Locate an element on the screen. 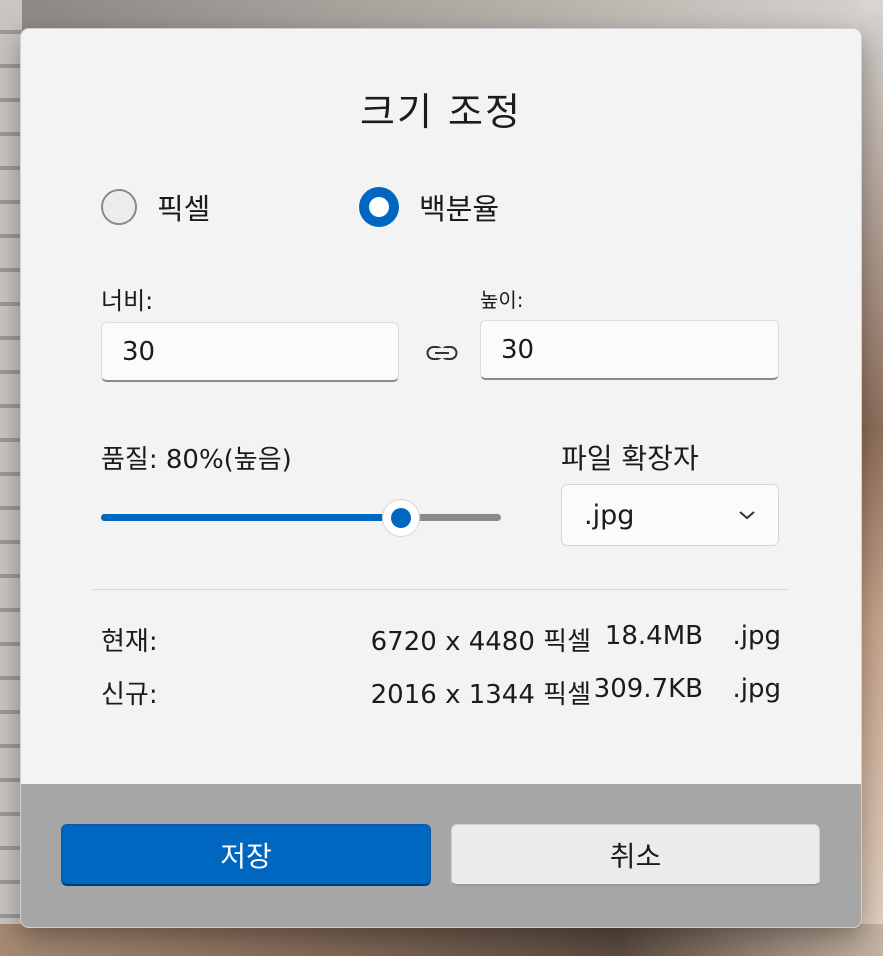  background-bottom-edge is located at coordinates (441, 940).